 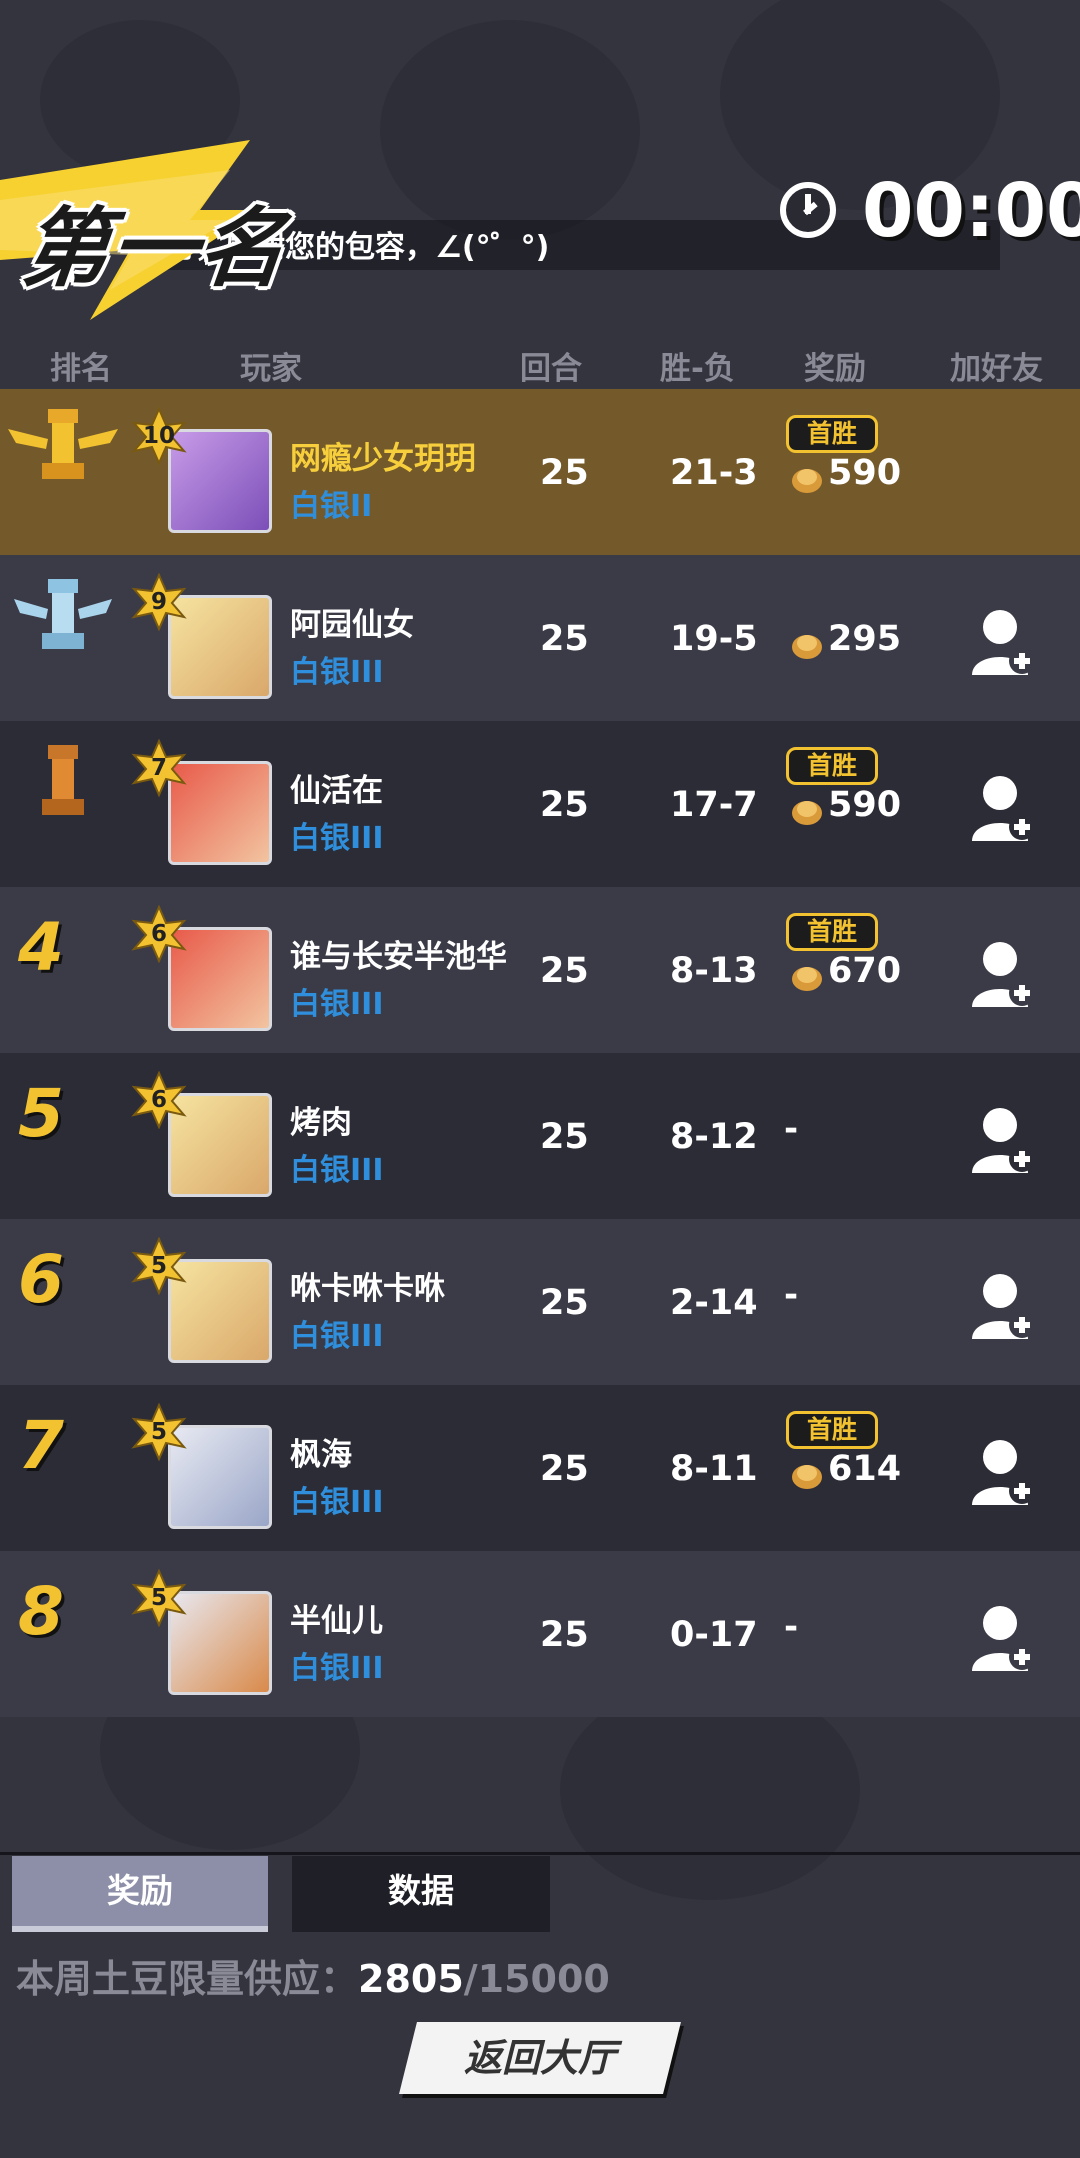 I want to click on rank-number: 4, so click(x=41, y=947).